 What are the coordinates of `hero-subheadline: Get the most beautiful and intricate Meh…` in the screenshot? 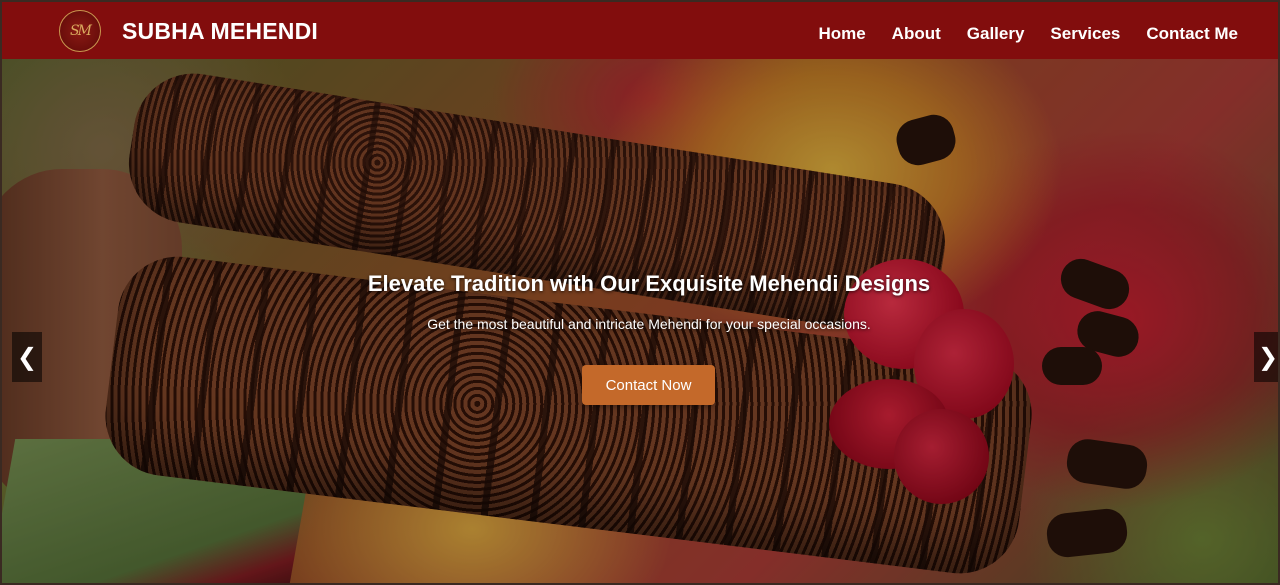 It's located at (649, 324).